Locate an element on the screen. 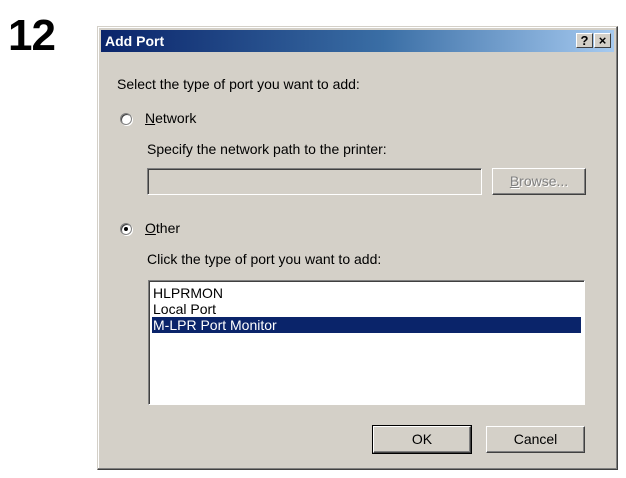  other-radio-label: Other is located at coordinates (162, 228).